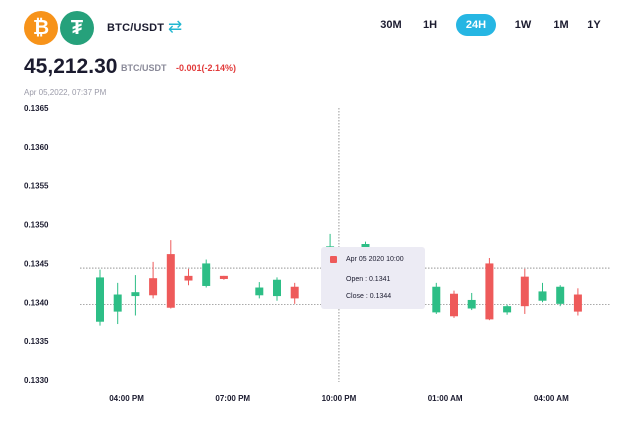  What do you see at coordinates (36, 341) in the screenshot?
I see `y-tick-label: 0.1335` at bounding box center [36, 341].